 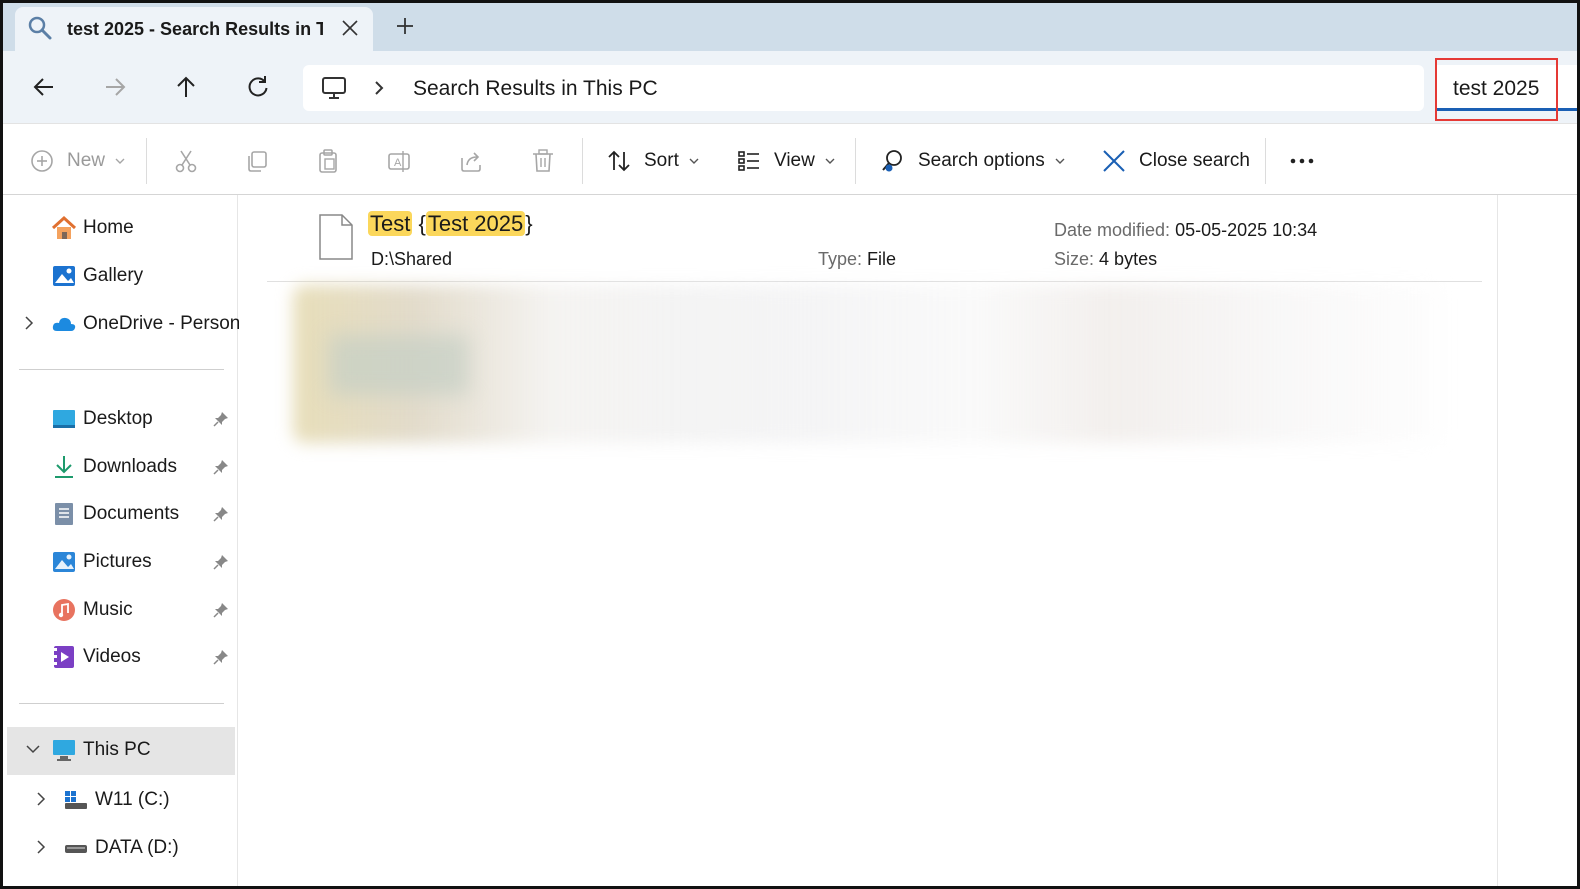 I want to click on computer-icon, so click(x=334, y=88).